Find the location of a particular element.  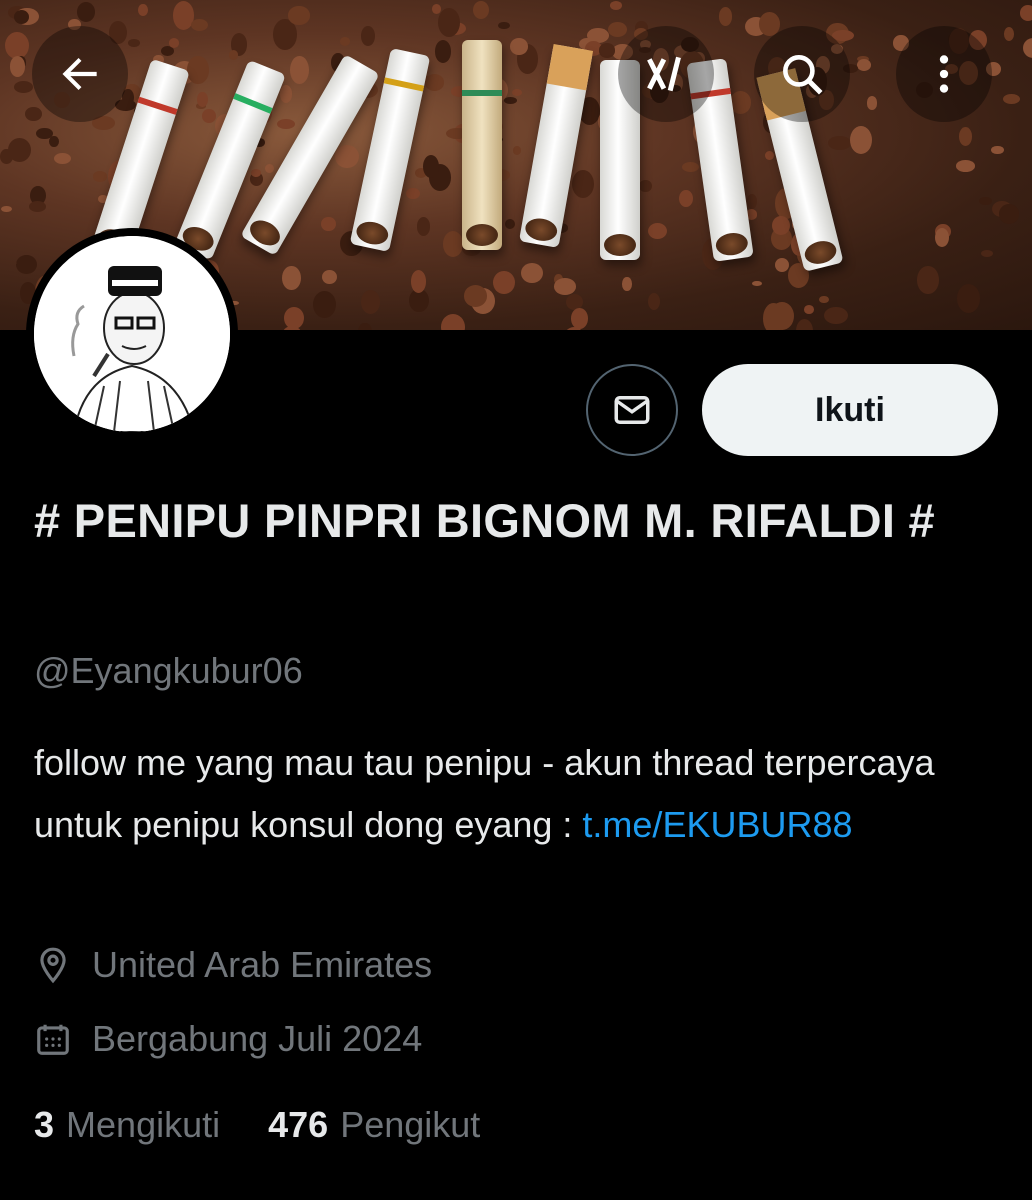

follow-stats: 3 Mengikuti 476 Pengikut is located at coordinates (281, 1125).